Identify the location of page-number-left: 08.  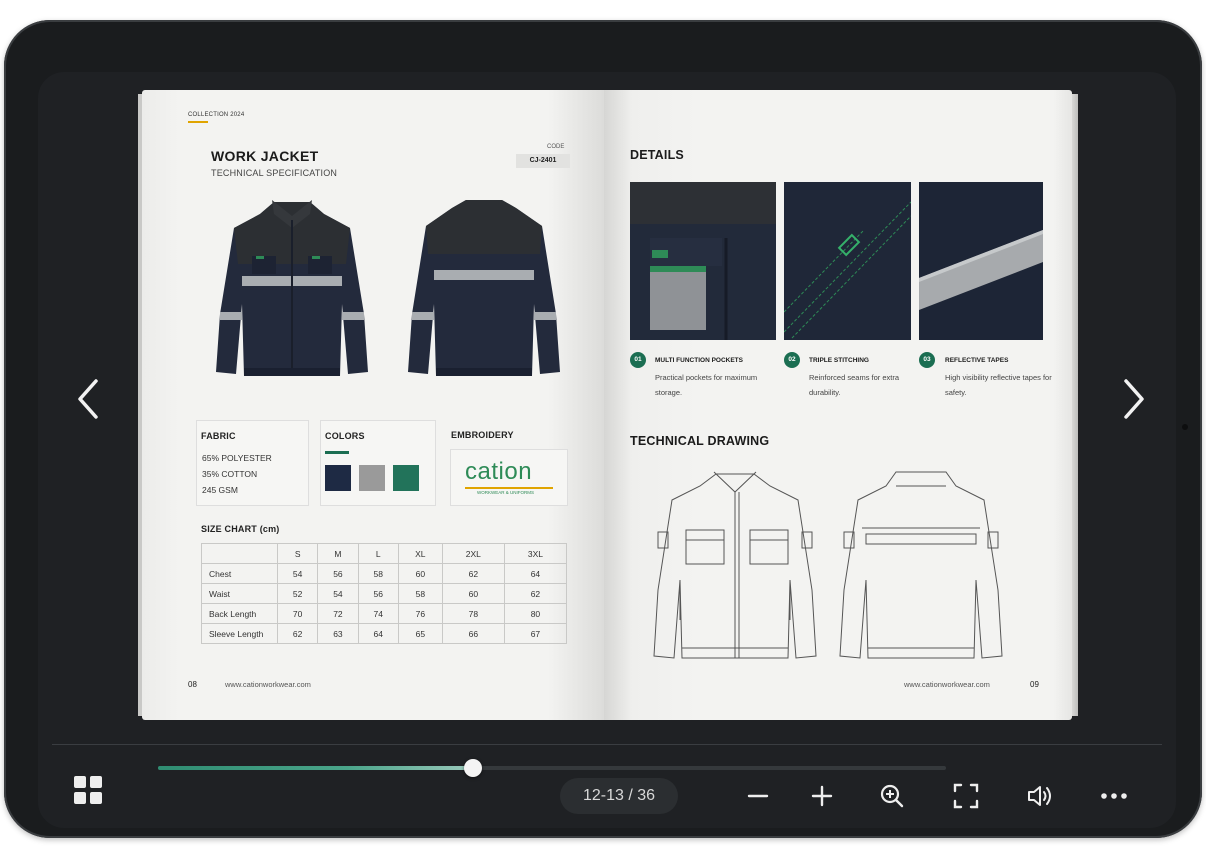
(192, 684).